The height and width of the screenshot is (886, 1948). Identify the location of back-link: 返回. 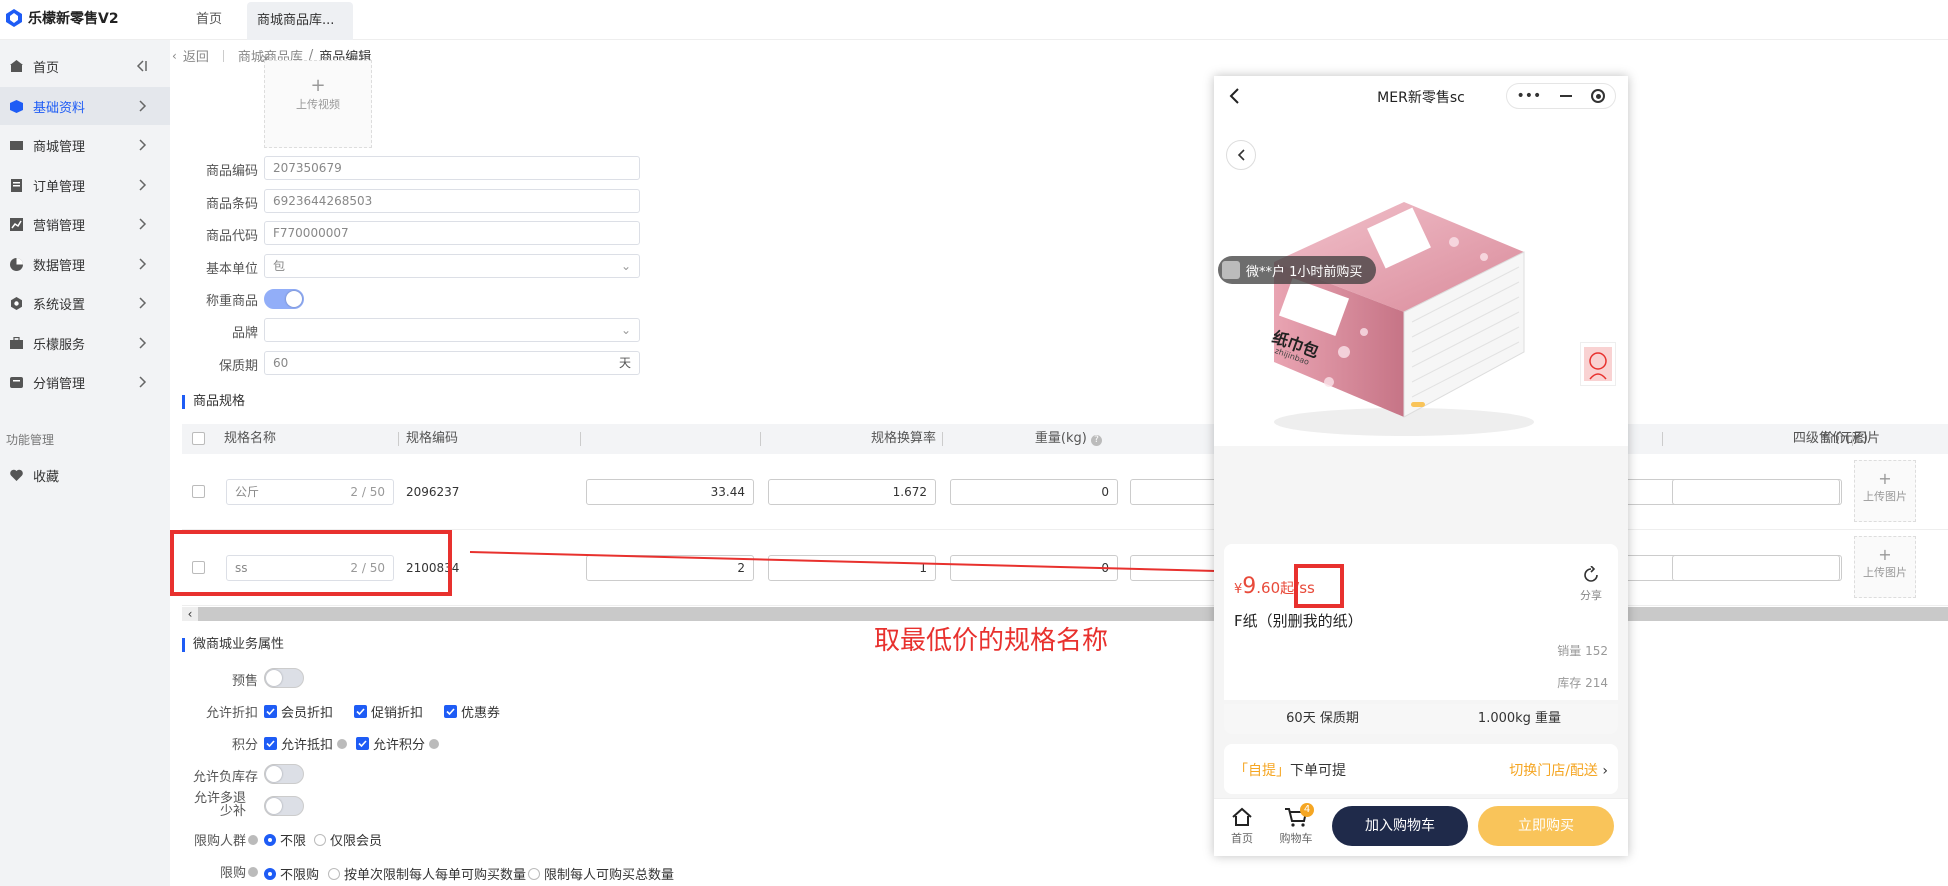
(196, 55).